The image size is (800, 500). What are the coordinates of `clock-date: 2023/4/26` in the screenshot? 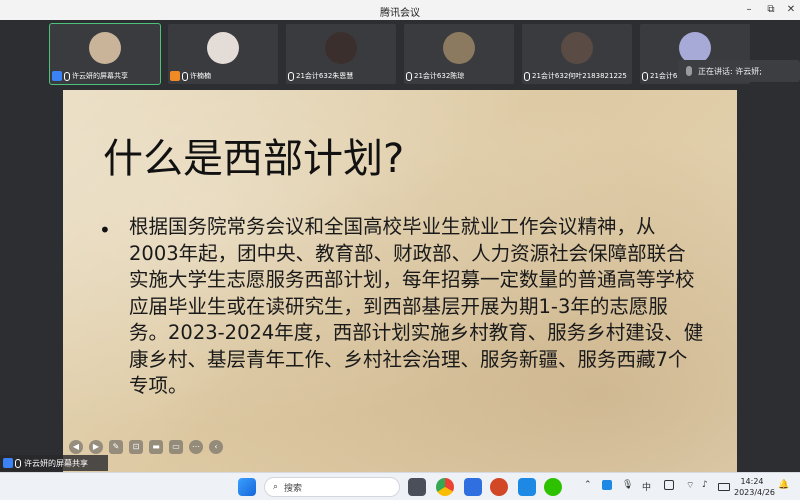 It's located at (755, 492).